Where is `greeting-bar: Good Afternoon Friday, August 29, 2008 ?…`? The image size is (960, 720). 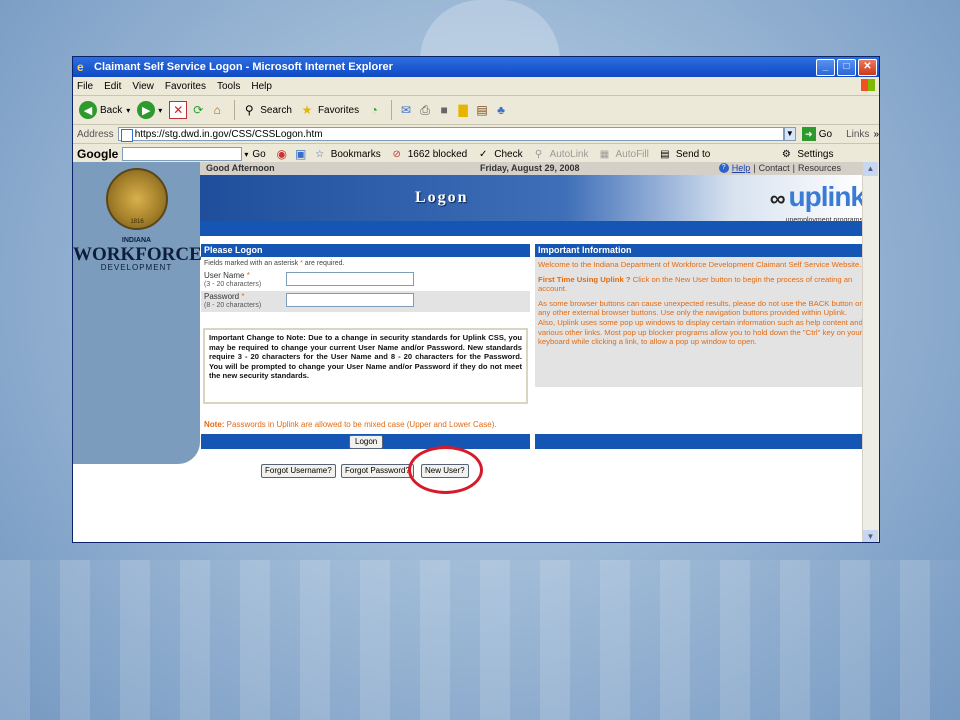 greeting-bar: Good Afternoon Friday, August 29, 2008 ?… is located at coordinates (532, 168).